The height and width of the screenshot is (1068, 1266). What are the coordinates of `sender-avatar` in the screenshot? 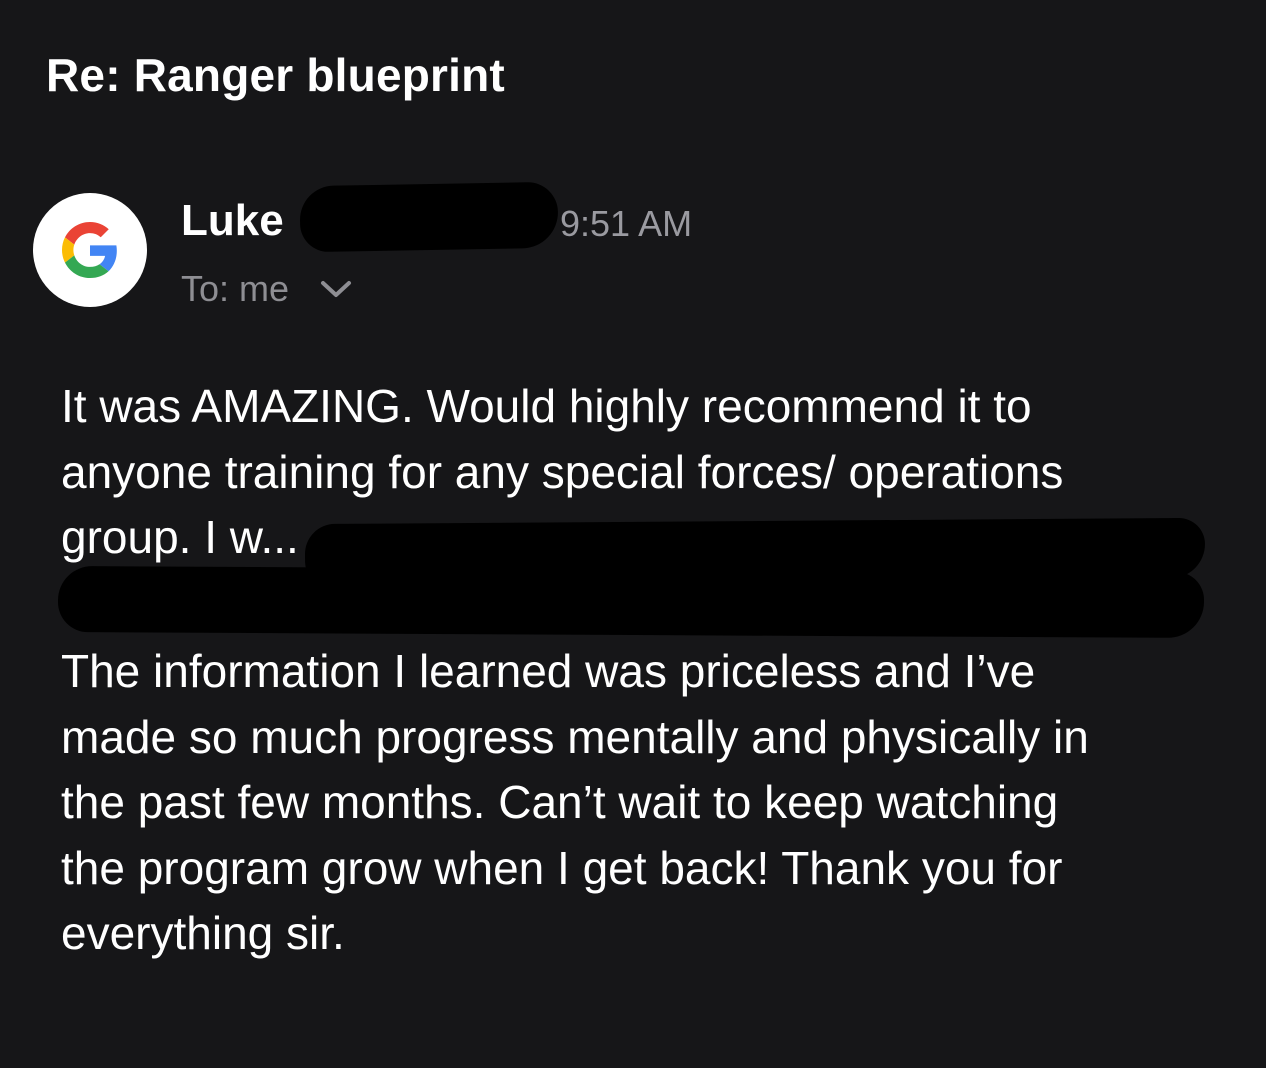 It's located at (90, 250).